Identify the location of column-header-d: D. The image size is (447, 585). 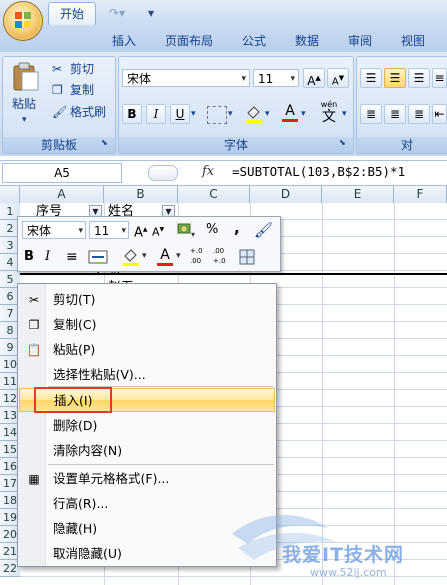
(286, 194).